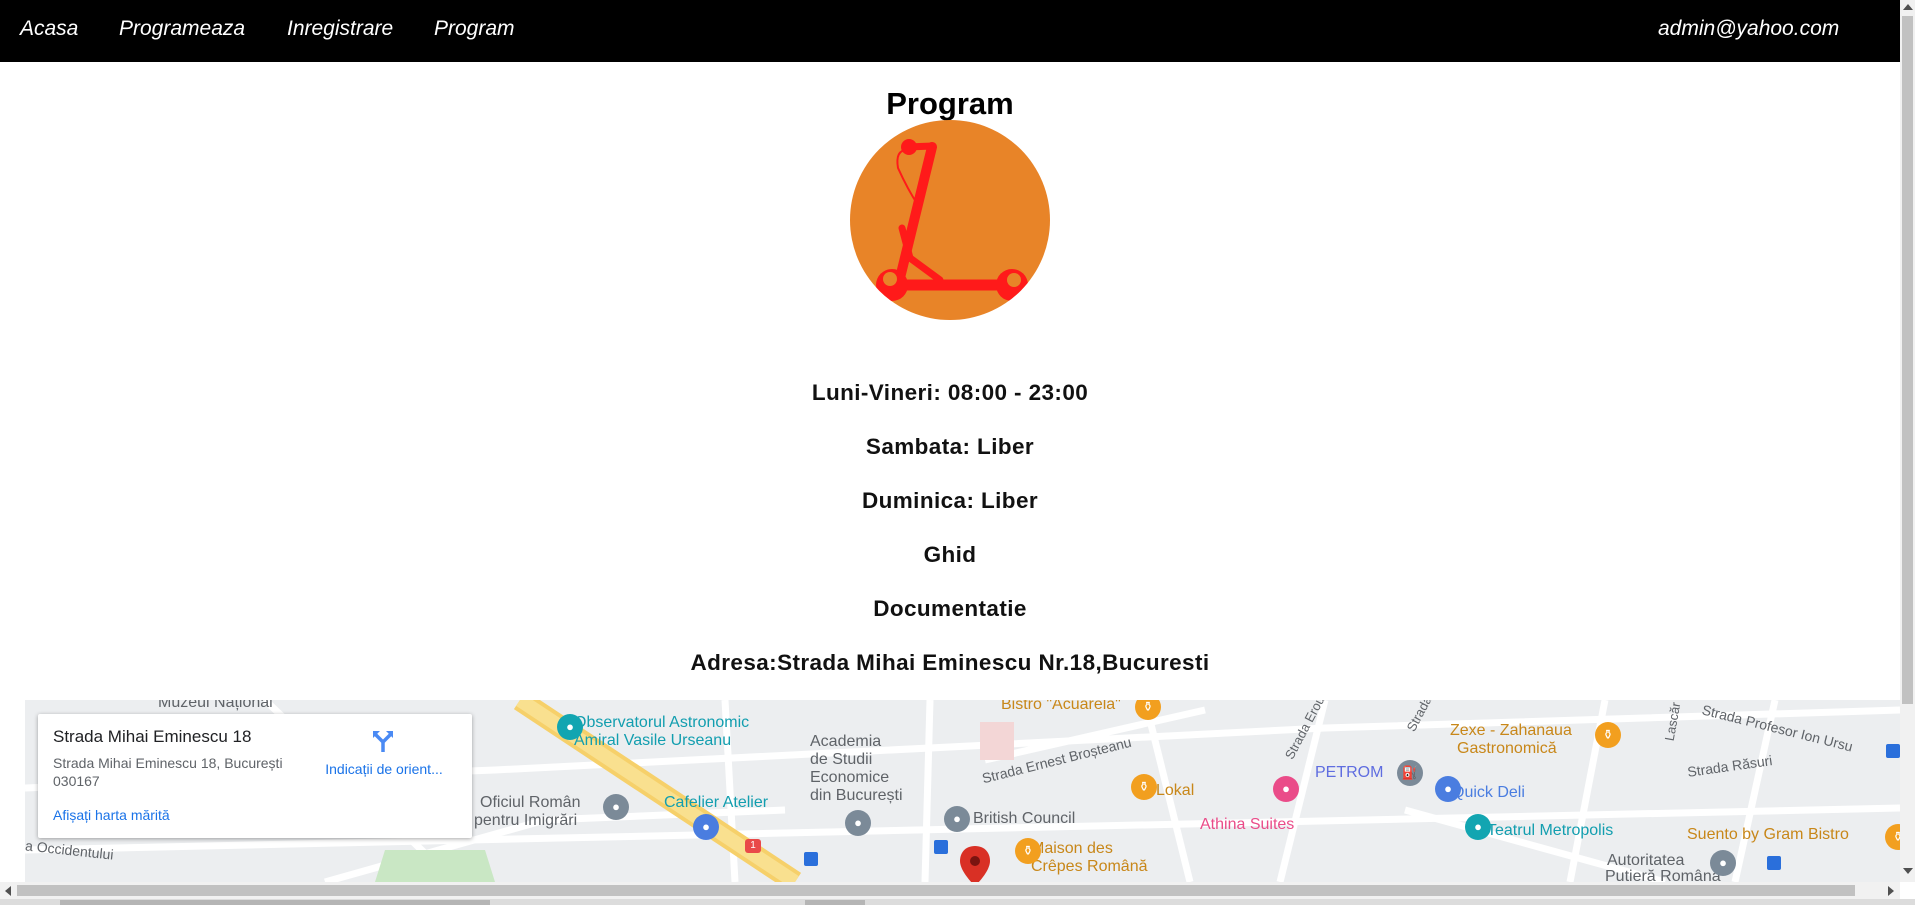 The width and height of the screenshot is (1915, 905). I want to click on larger-map-link: Afișați harta mărită, so click(111, 815).